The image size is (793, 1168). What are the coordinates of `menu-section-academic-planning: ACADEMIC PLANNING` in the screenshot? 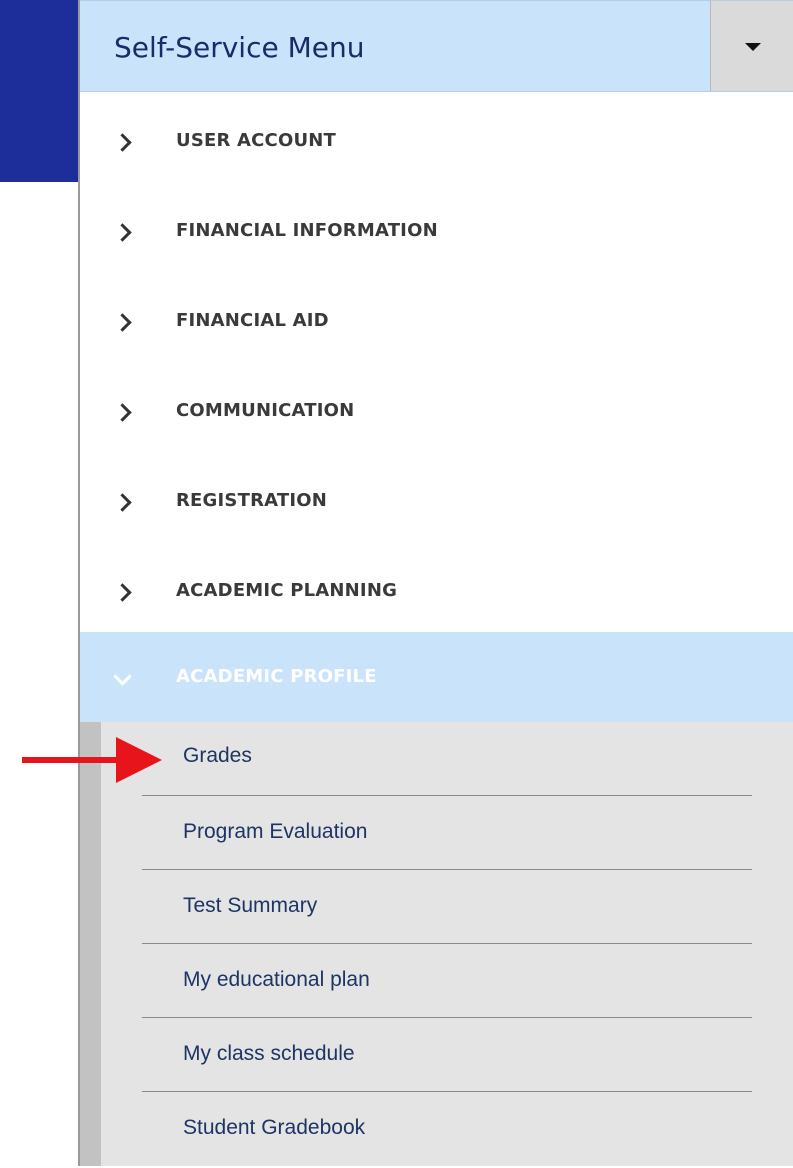 It's located at (436, 587).